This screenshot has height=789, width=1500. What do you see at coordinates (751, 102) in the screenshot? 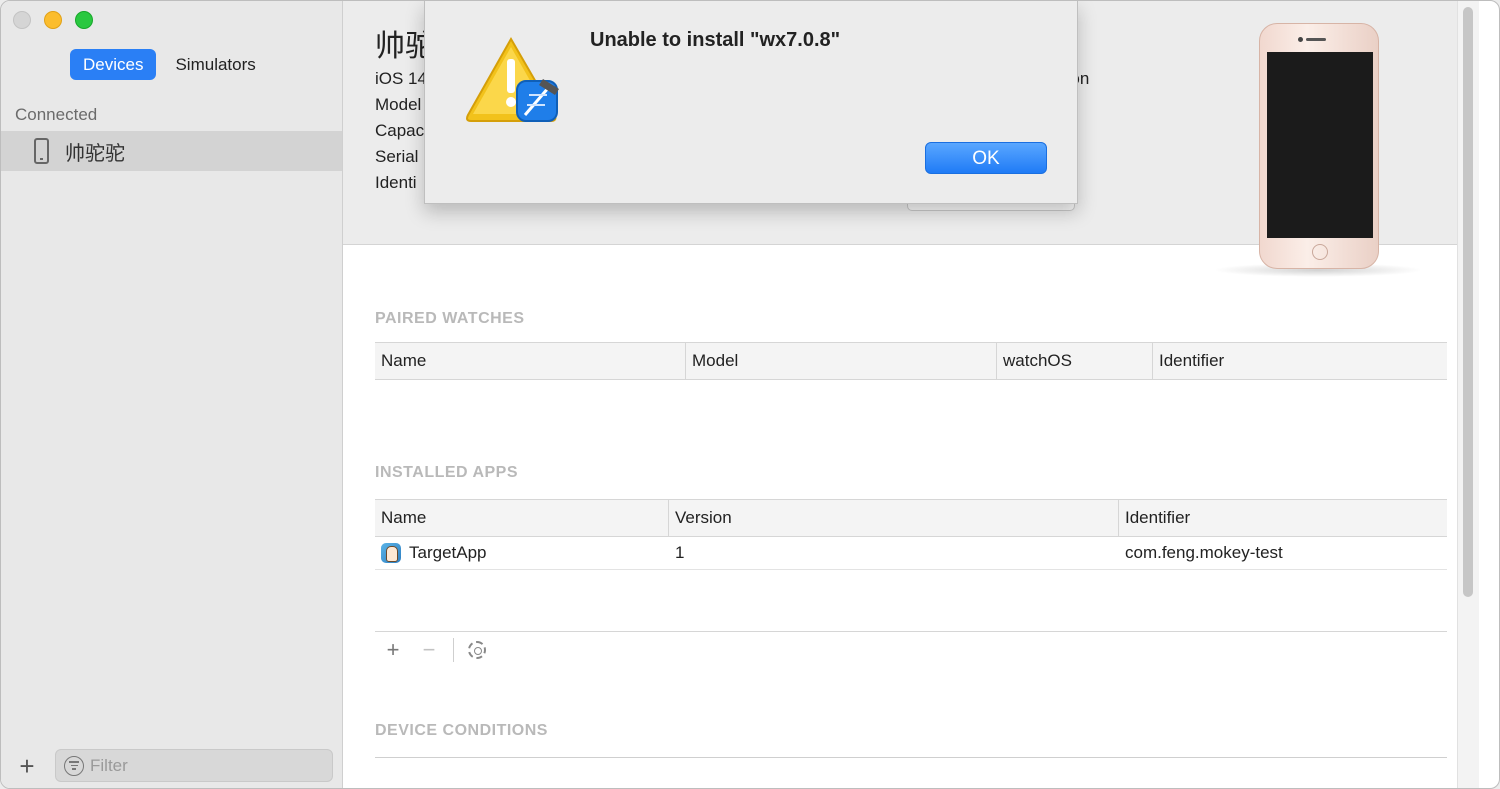
I see `alert-dialog: Unable to install "wx7.0.8" OK` at bounding box center [751, 102].